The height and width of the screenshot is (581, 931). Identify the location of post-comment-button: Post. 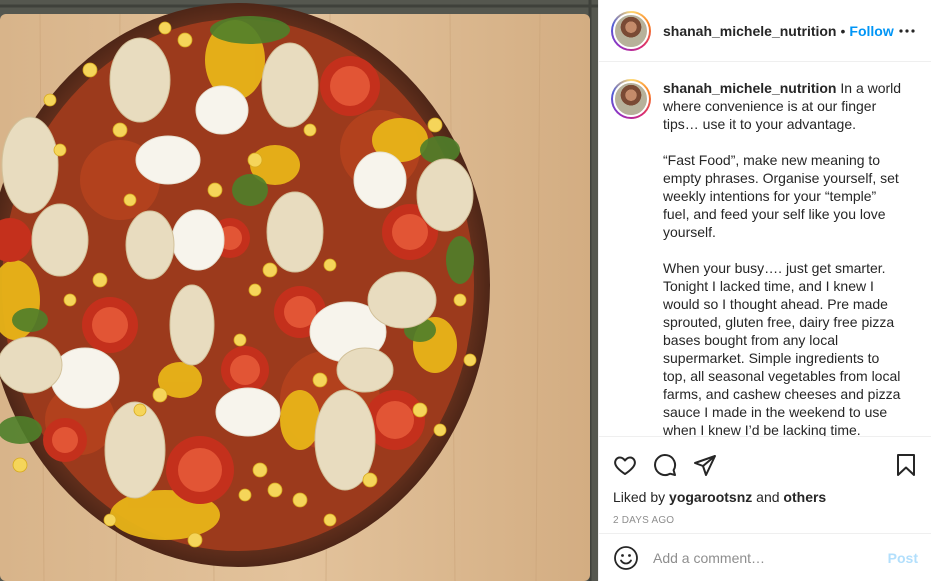
(903, 558).